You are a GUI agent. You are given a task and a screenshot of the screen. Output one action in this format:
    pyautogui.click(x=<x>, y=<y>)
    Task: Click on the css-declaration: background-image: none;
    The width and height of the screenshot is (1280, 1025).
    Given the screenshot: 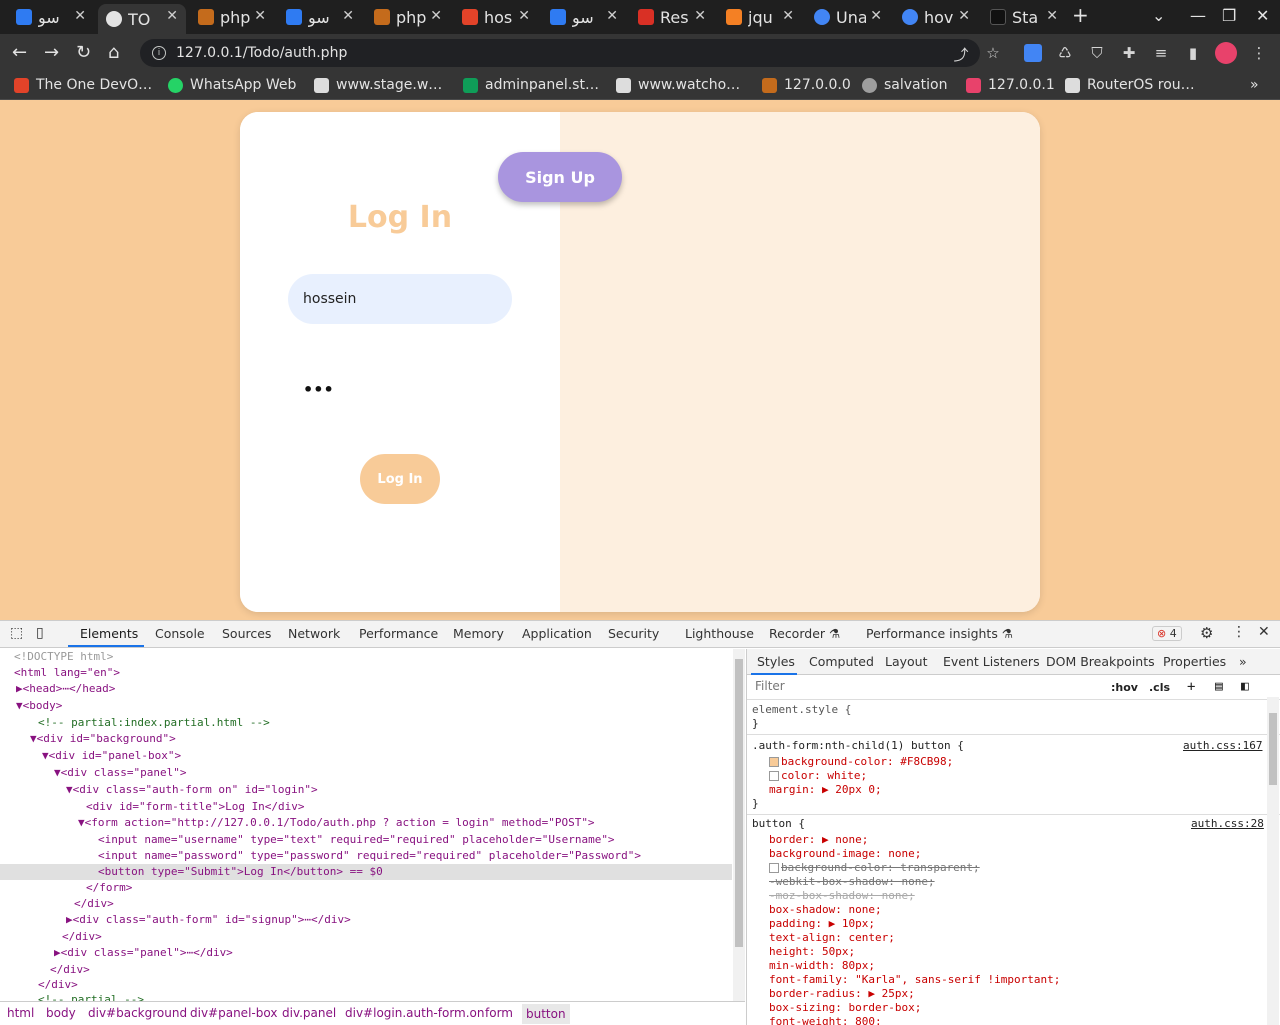 What is the action you would take?
    pyautogui.click(x=845, y=854)
    